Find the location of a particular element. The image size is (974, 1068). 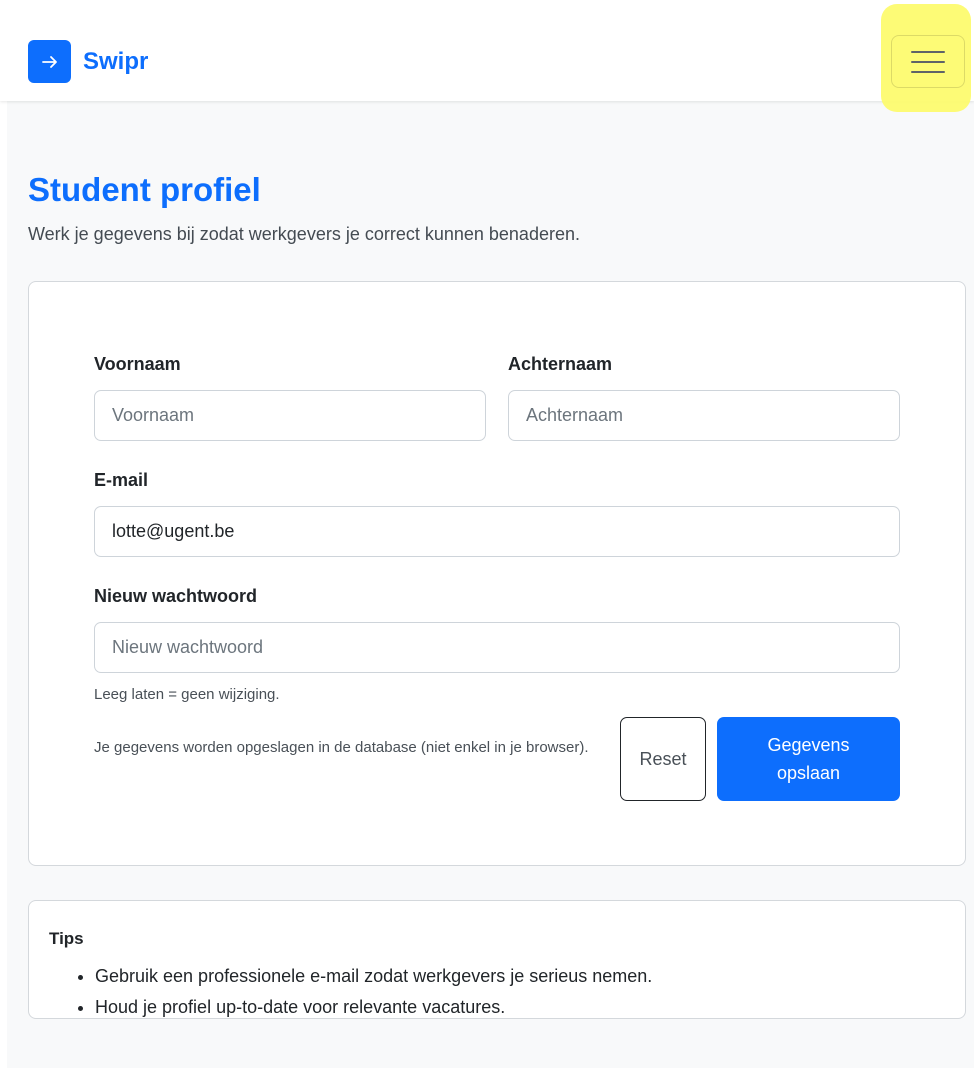

last-name-label: Achternaam is located at coordinates (560, 364).